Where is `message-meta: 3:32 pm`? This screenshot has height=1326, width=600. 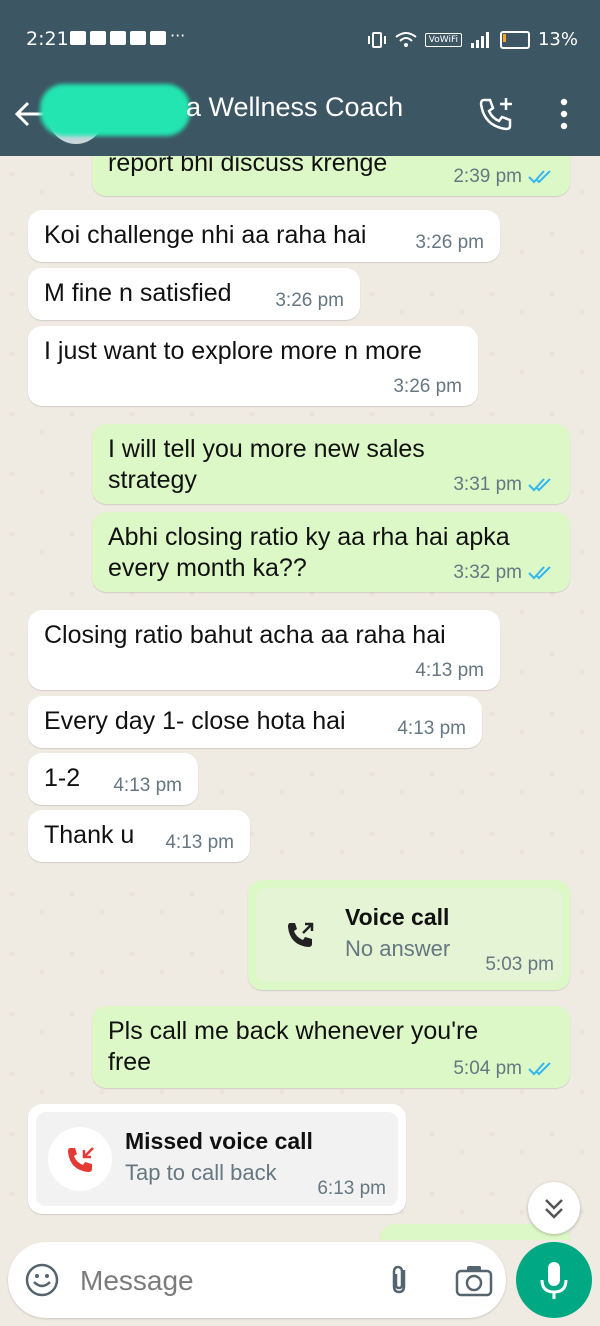 message-meta: 3:32 pm is located at coordinates (503, 573).